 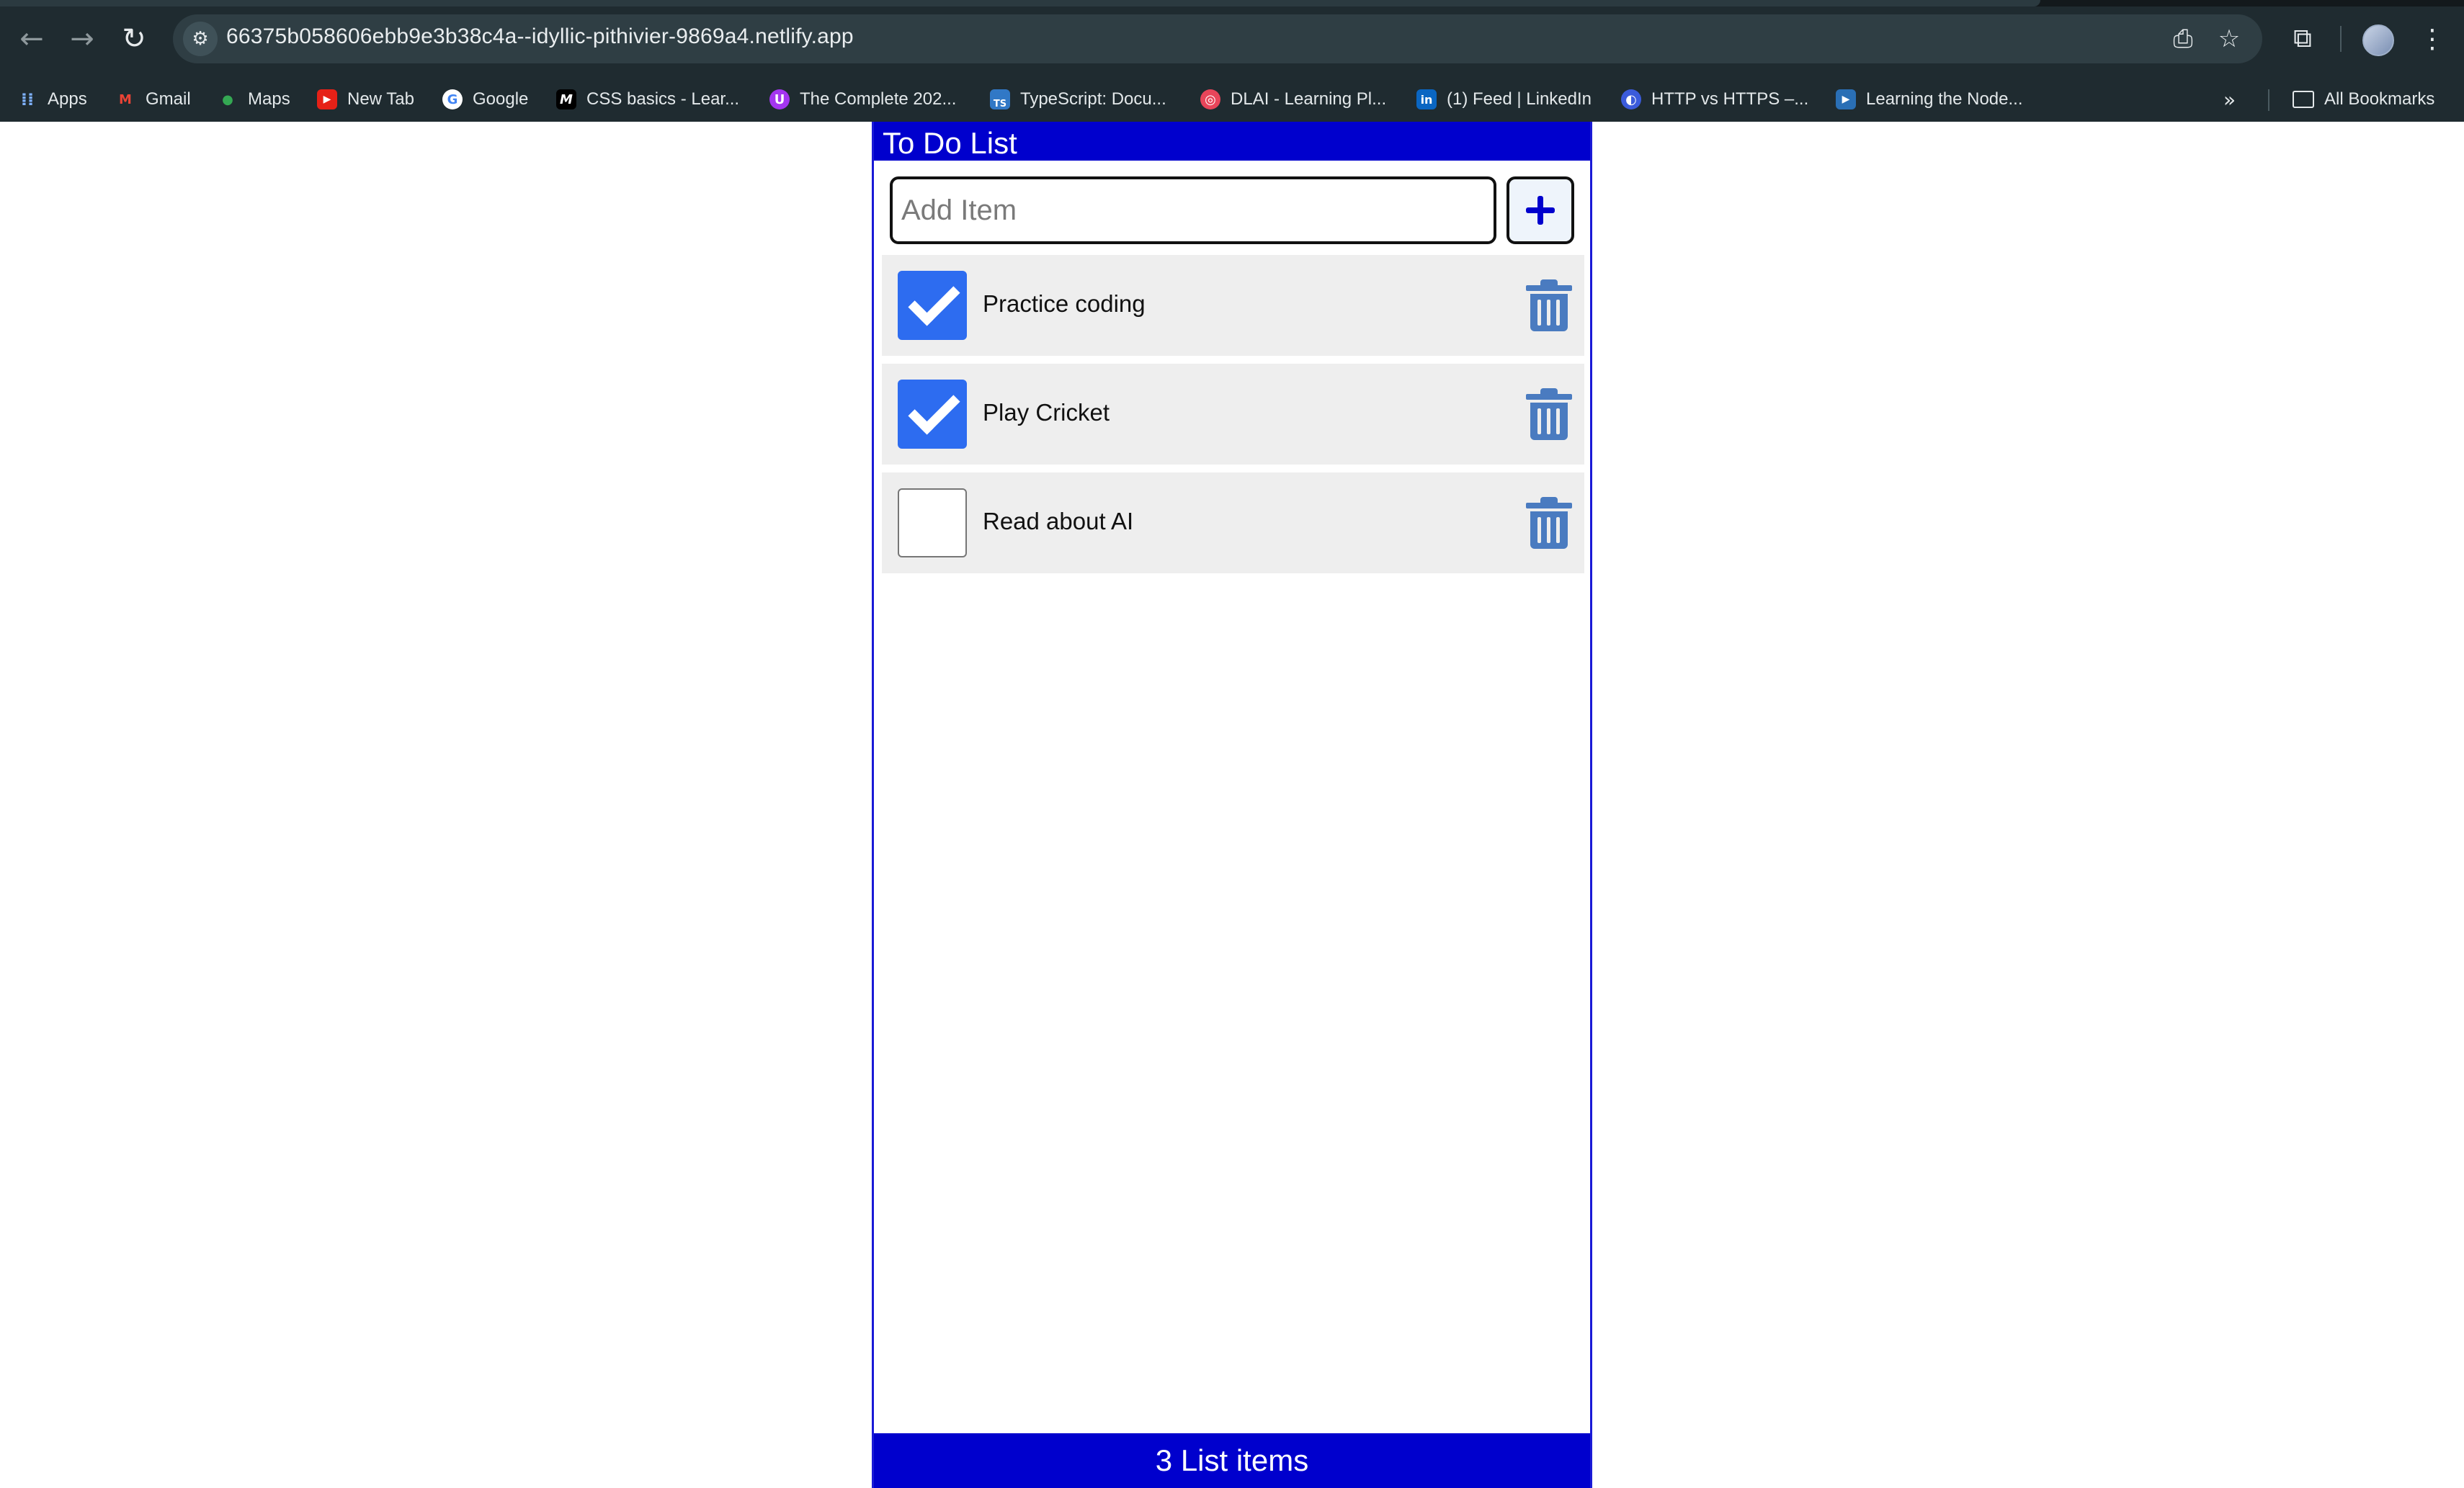 What do you see at coordinates (125, 99) in the screenshot?
I see `gmail-icon: M` at bounding box center [125, 99].